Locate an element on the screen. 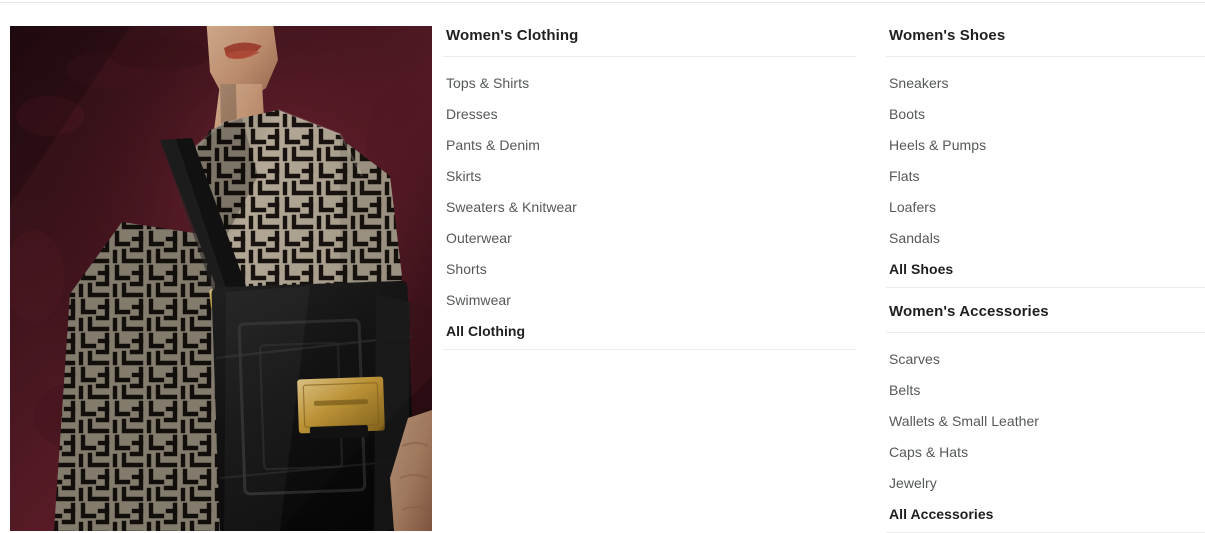  menu-link-boots: Boots is located at coordinates (1045, 114).